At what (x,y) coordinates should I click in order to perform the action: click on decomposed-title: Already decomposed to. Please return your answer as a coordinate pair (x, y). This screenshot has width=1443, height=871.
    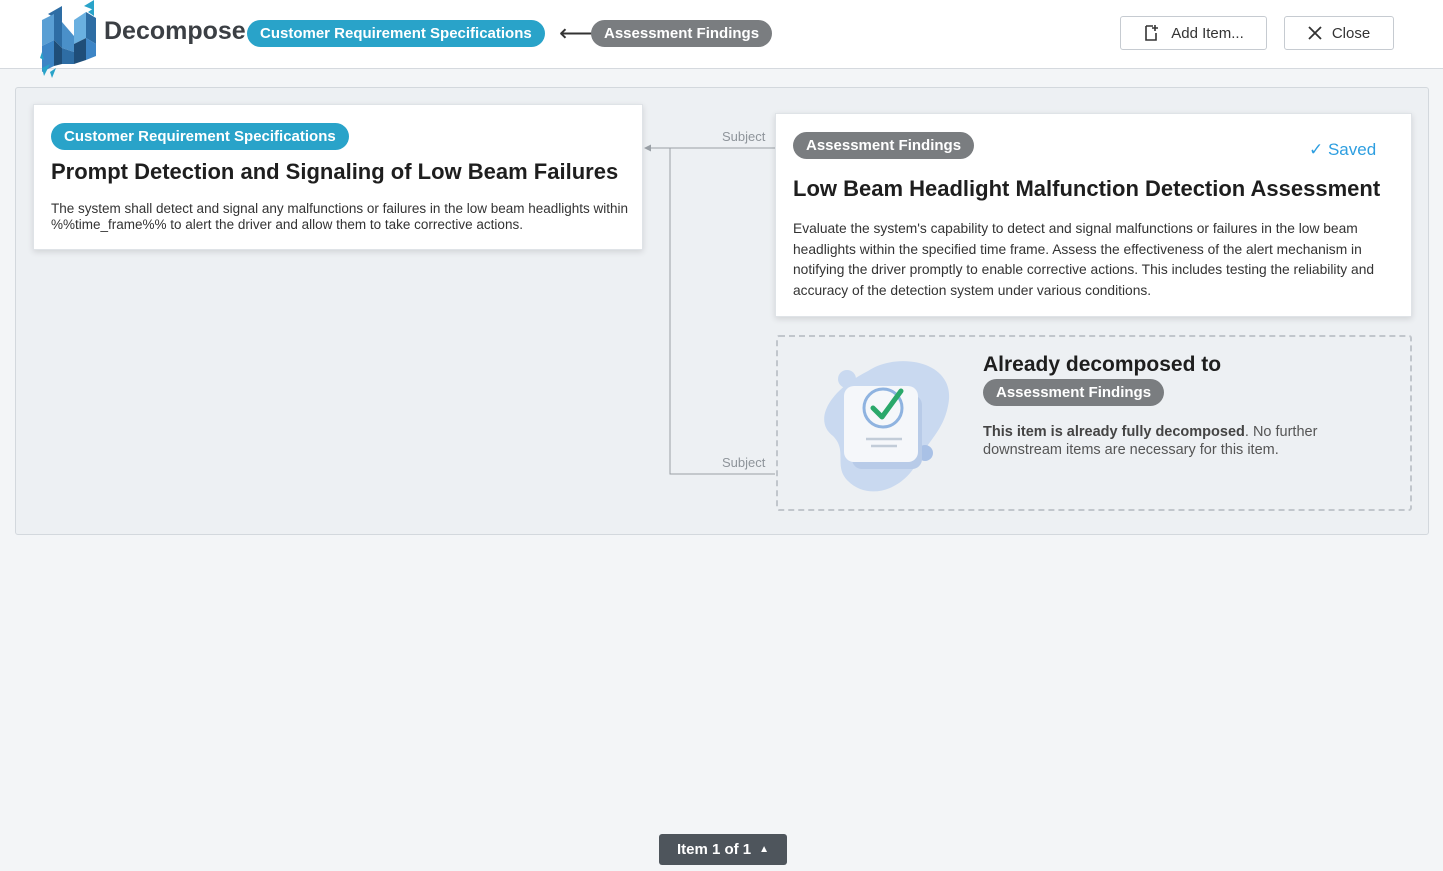
    Looking at the image, I should click on (1102, 364).